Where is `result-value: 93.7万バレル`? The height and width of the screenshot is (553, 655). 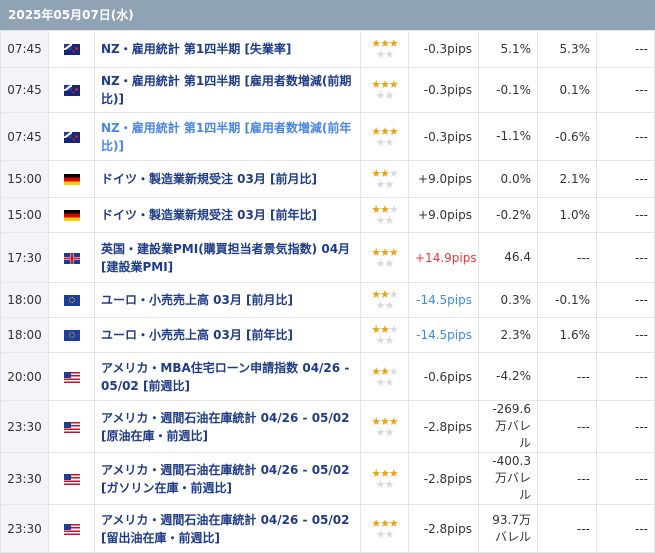 result-value: 93.7万バレル is located at coordinates (508, 528).